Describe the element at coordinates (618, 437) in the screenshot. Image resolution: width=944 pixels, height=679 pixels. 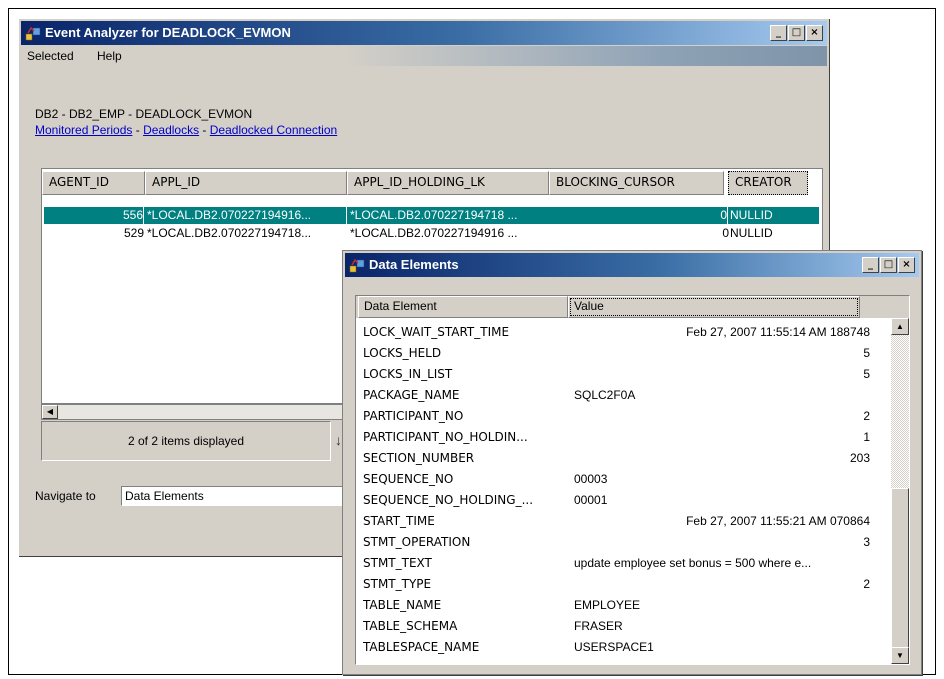
I see `list-item: PARTICIPANT_NO_HOLDIN... 1` at that location.